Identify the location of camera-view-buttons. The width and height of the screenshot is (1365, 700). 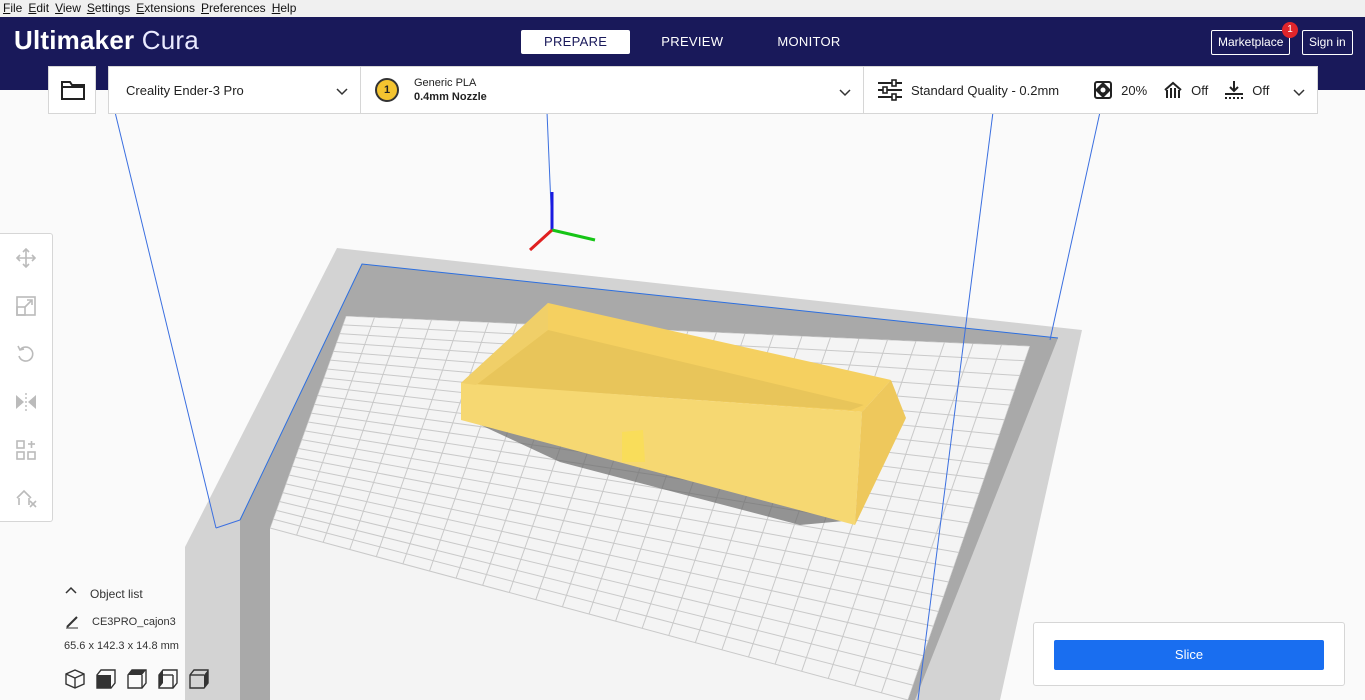
(137, 679).